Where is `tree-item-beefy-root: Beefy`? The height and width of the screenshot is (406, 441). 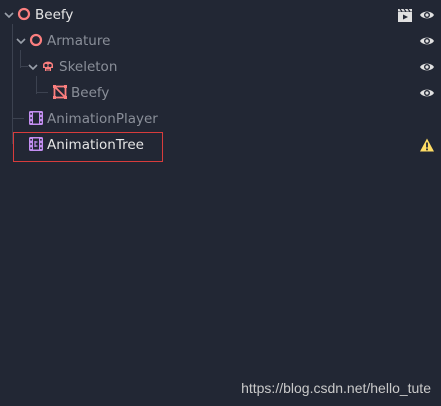
tree-item-beefy-root: Beefy is located at coordinates (220, 15).